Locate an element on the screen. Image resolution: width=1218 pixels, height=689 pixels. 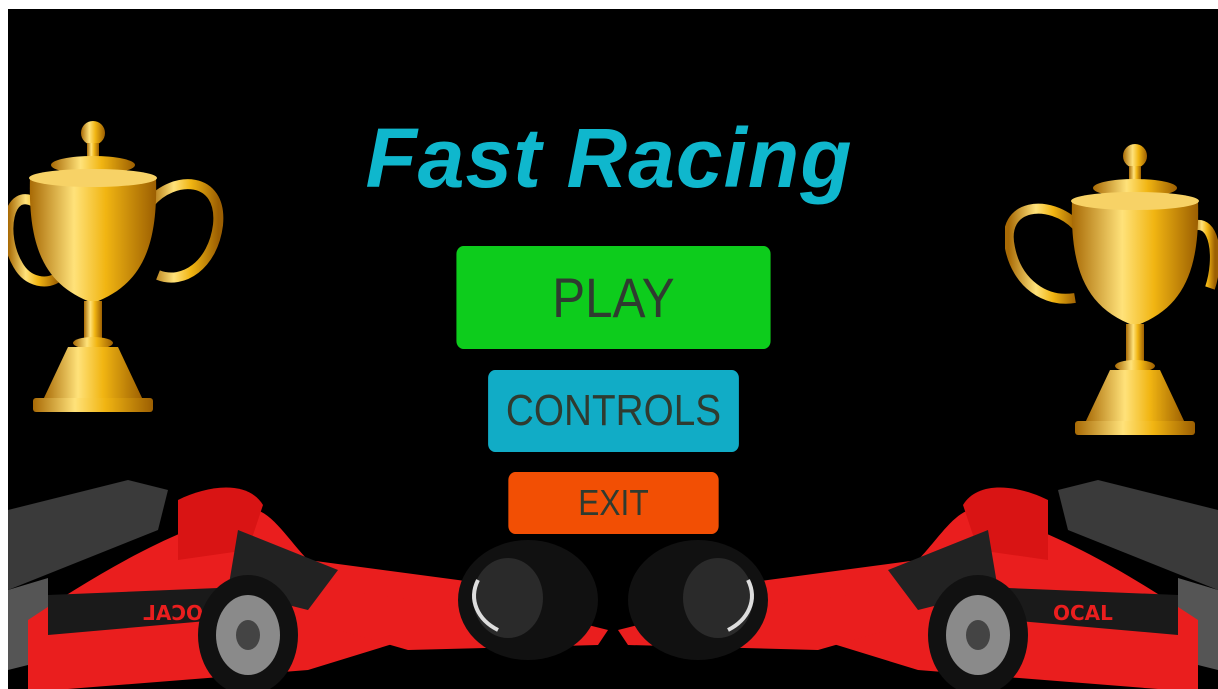
game-title: Fast Racing is located at coordinates (609, 158).